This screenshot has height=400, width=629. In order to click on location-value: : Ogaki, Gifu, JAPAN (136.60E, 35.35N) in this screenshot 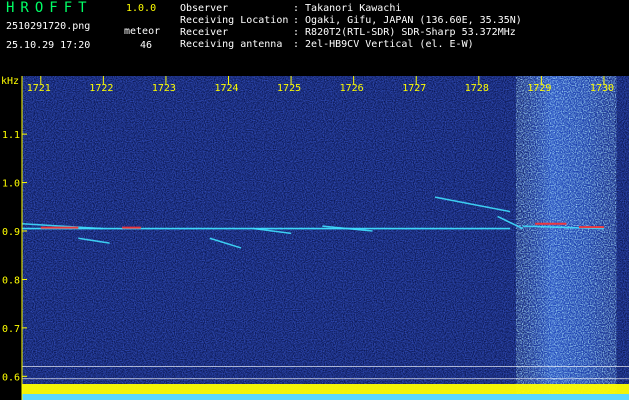, I will do `click(407, 20)`.